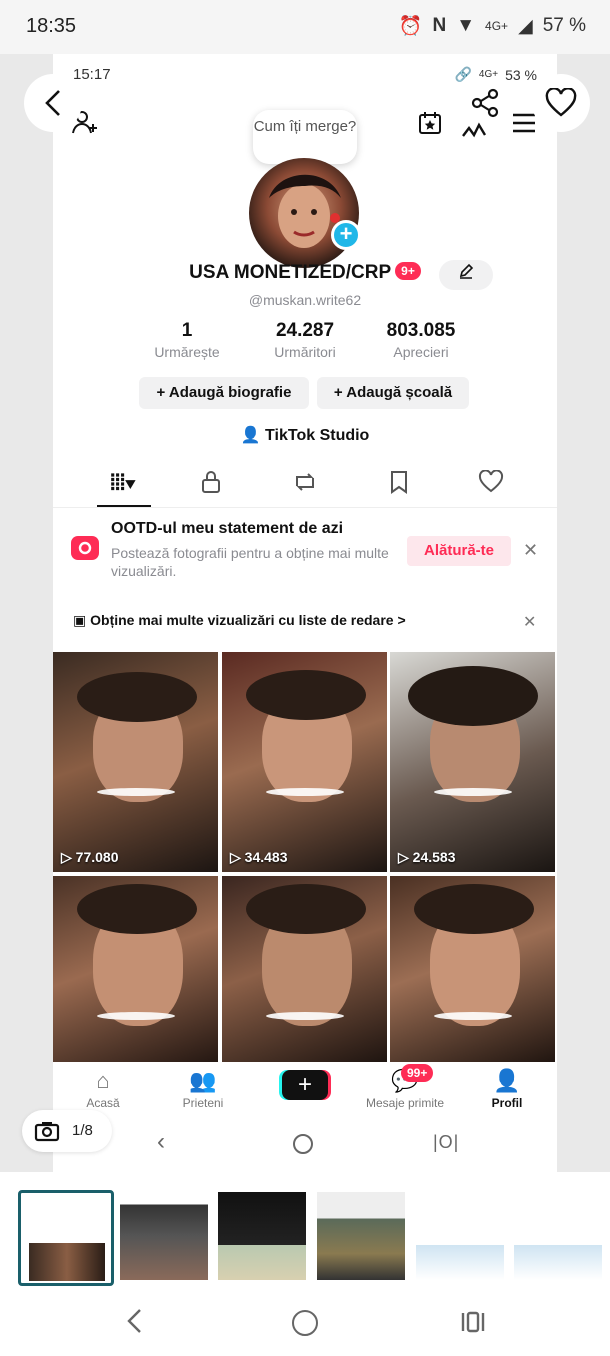 This screenshot has height=1356, width=610. I want to click on video-tile: ▷ 77.080, so click(135, 762).